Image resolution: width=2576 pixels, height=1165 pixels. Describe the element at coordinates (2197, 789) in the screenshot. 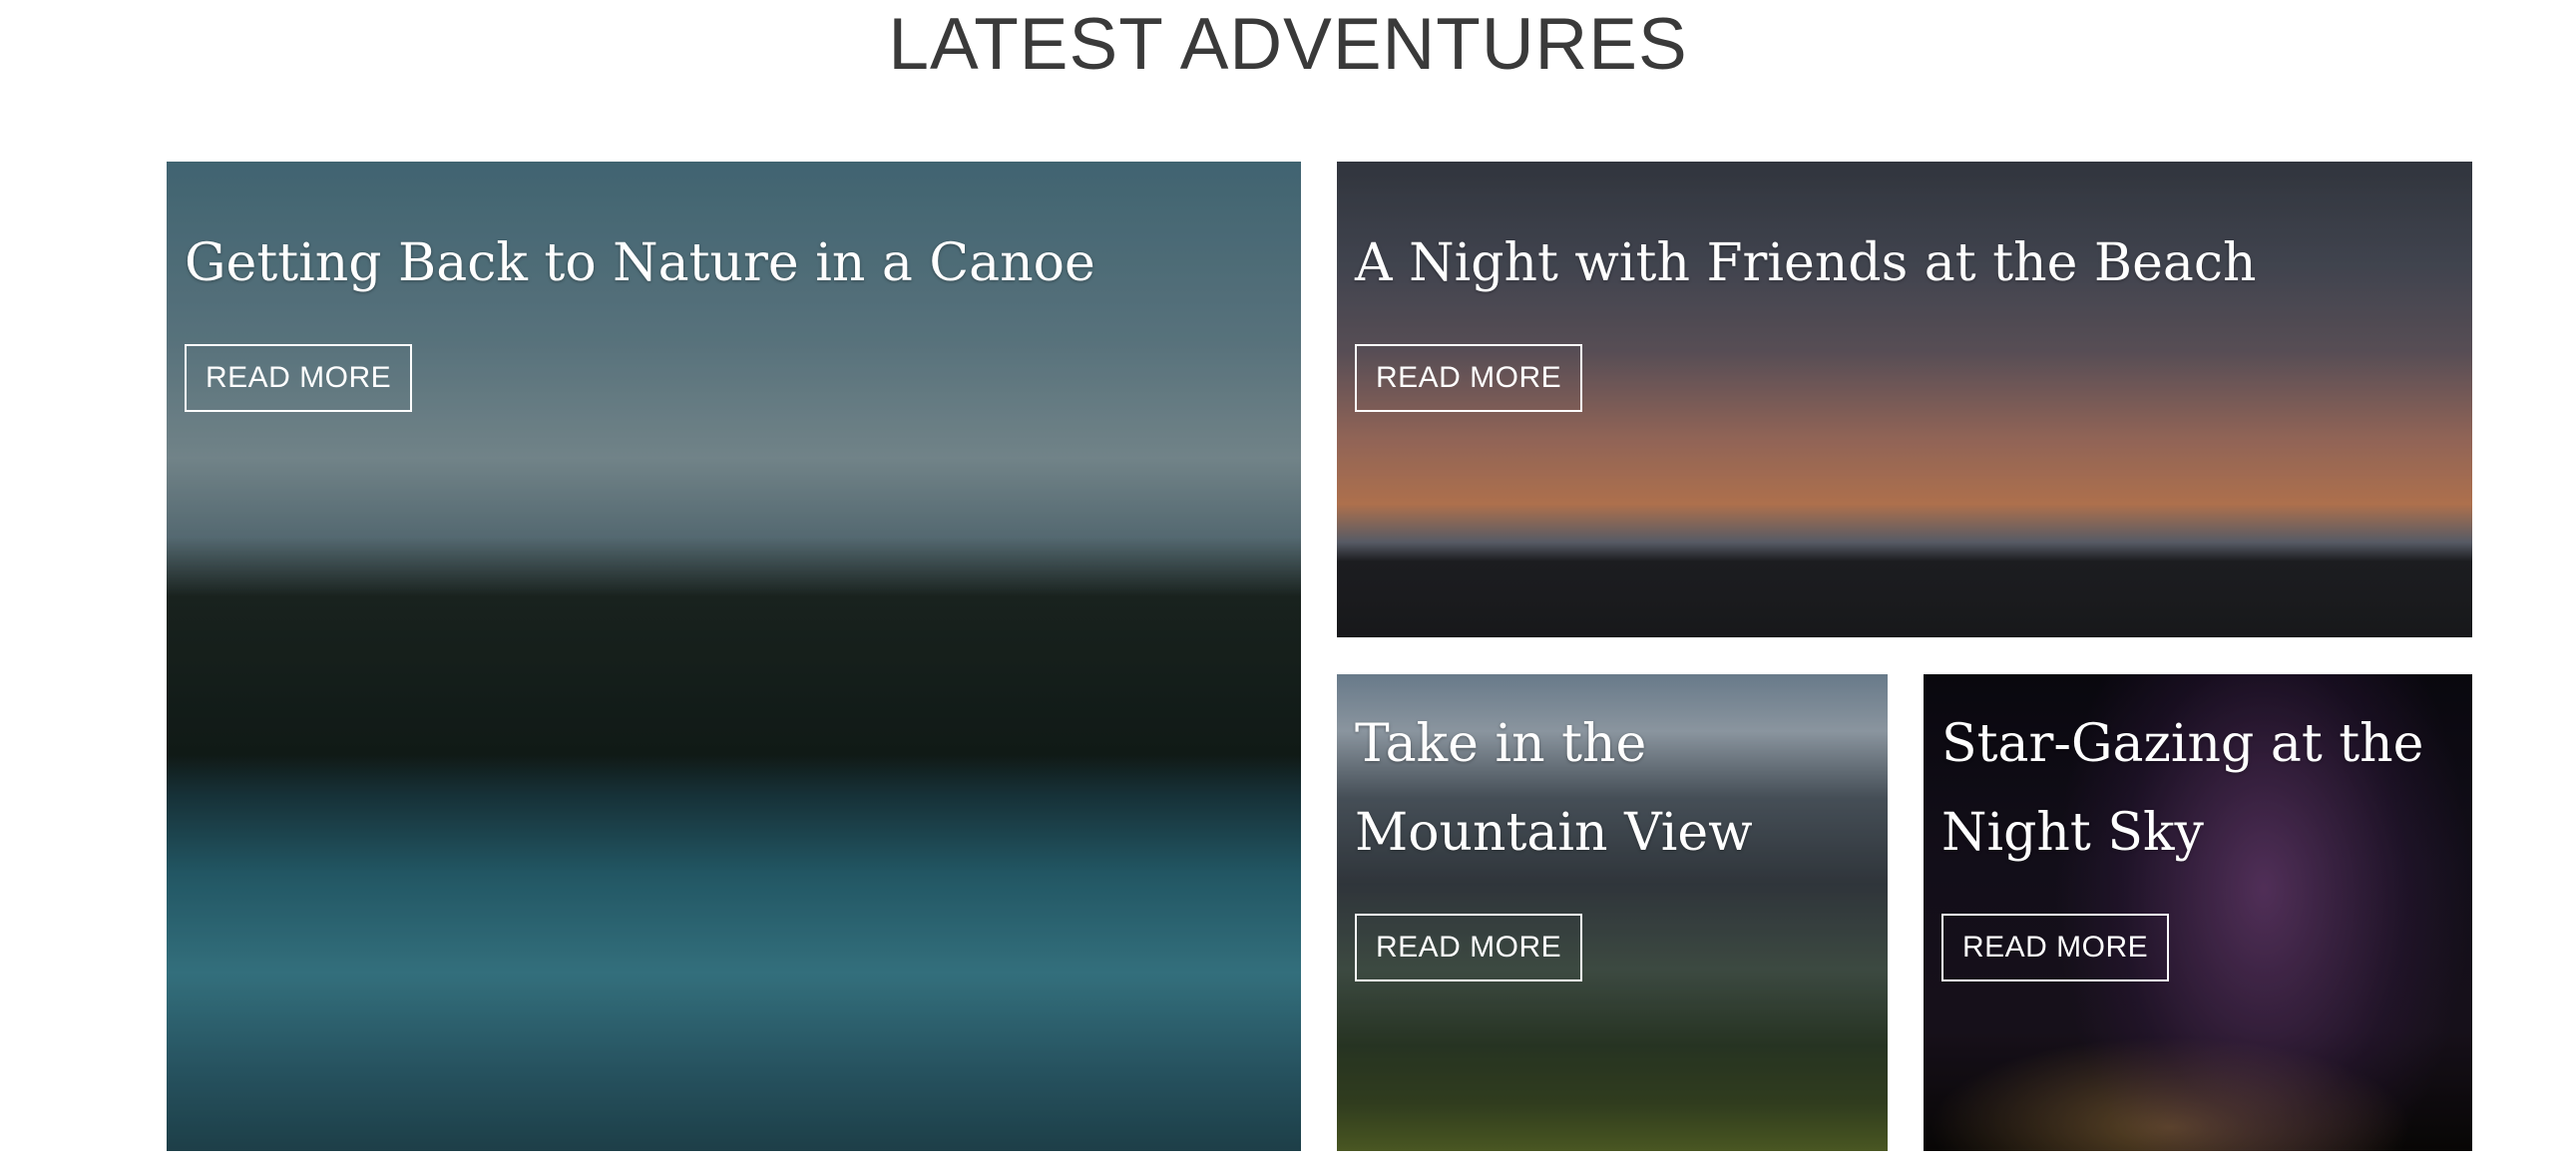

I see `card-title: Star-Gazing at the Night Sky` at that location.